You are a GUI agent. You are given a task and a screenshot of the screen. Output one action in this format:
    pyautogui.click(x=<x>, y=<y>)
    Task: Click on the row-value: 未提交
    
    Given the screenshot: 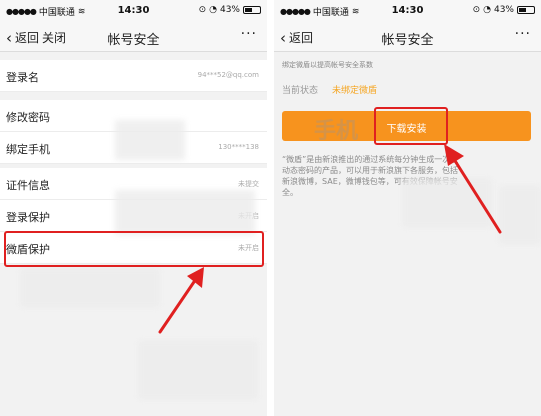 What is the action you would take?
    pyautogui.click(x=248, y=184)
    